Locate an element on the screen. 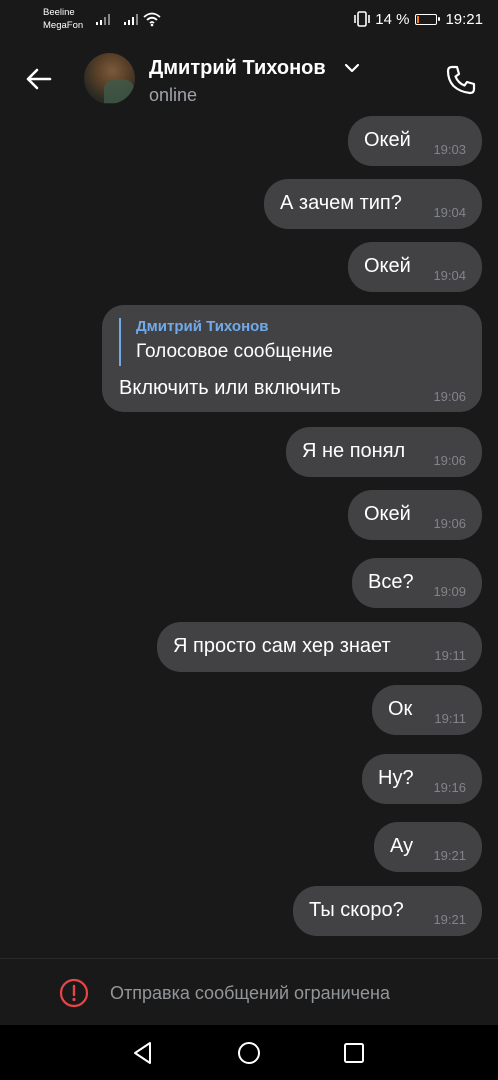 This screenshot has height=1080, width=498. reply-quote: Дмитрий Тихонов Голосовое сообщение is located at coordinates (226, 342).